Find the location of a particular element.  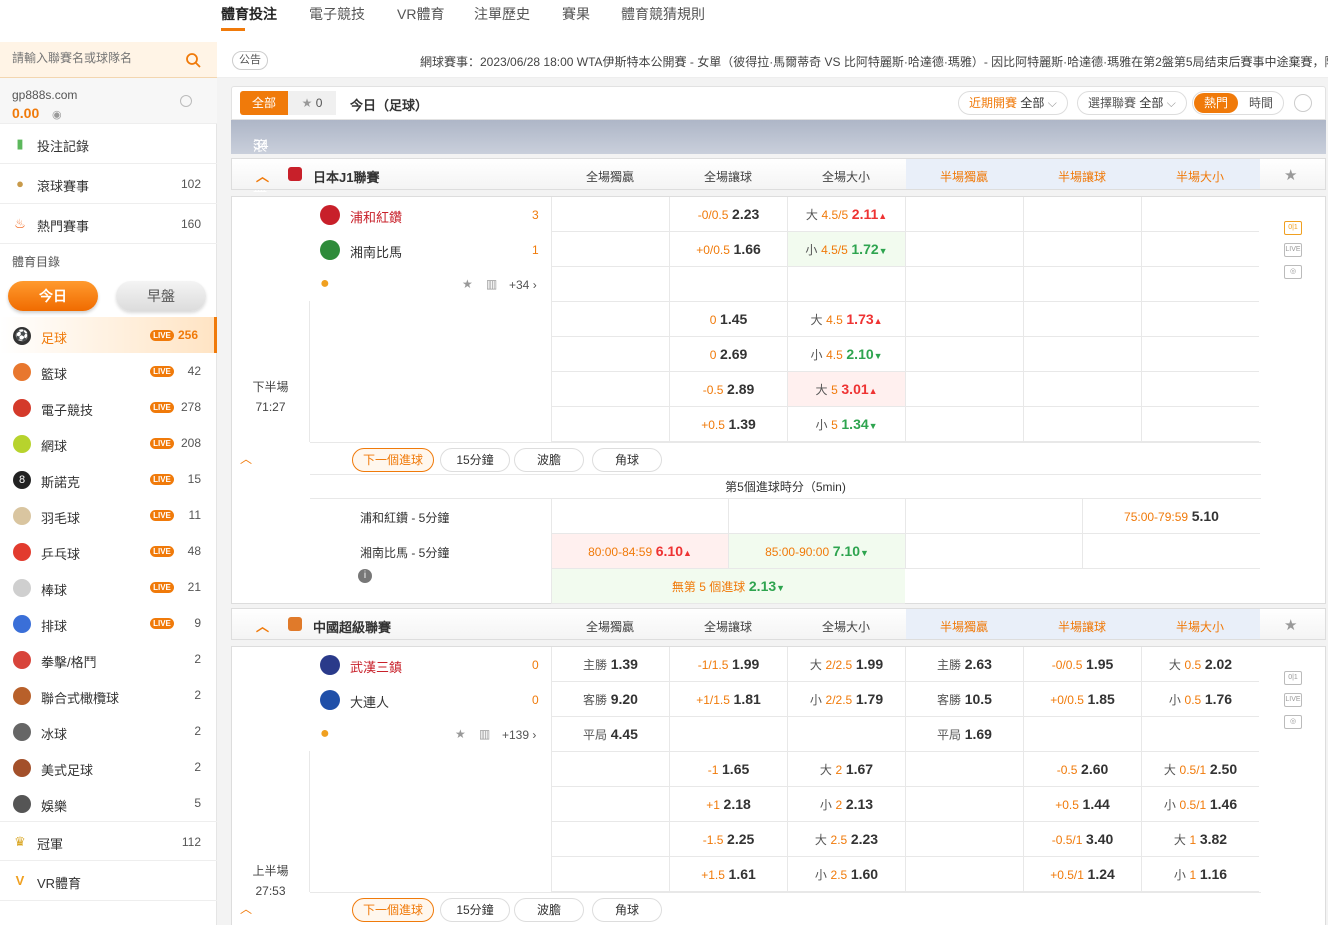

live-stream-icon: LIVE is located at coordinates (1293, 250).